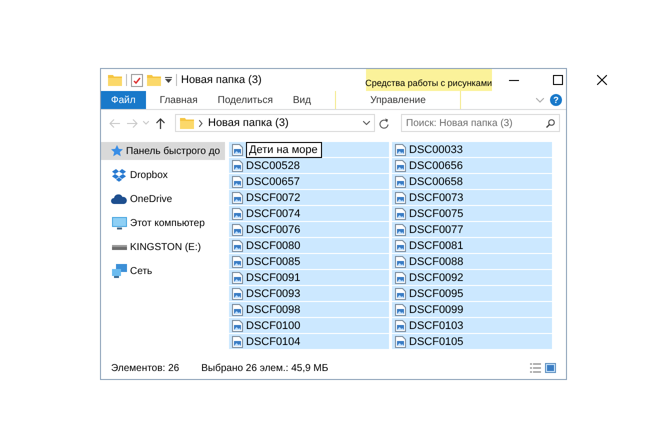 Image resolution: width=668 pixels, height=446 pixels. What do you see at coordinates (273, 230) in the screenshot?
I see `file-name: DSCF0076` at bounding box center [273, 230].